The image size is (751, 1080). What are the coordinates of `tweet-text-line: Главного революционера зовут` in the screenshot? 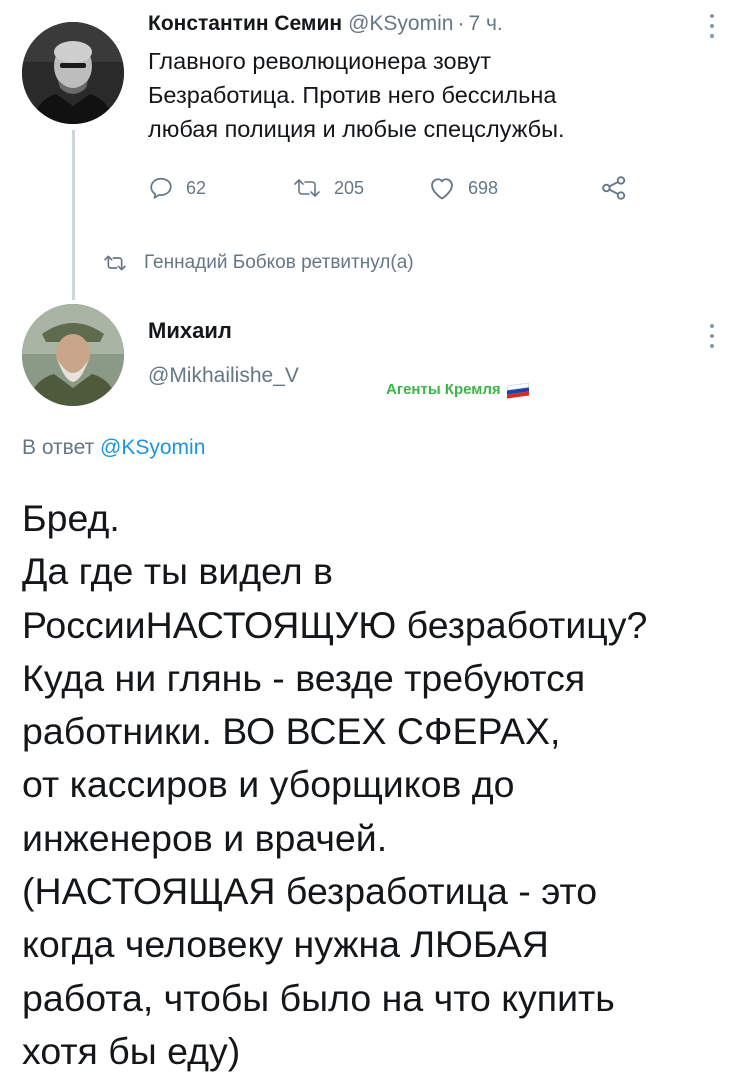 It's located at (320, 61).